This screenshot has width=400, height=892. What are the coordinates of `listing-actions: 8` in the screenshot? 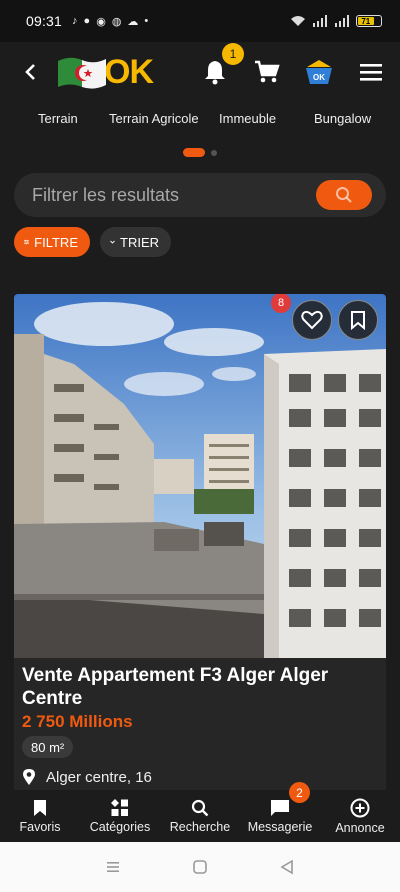 It's located at (324, 317).